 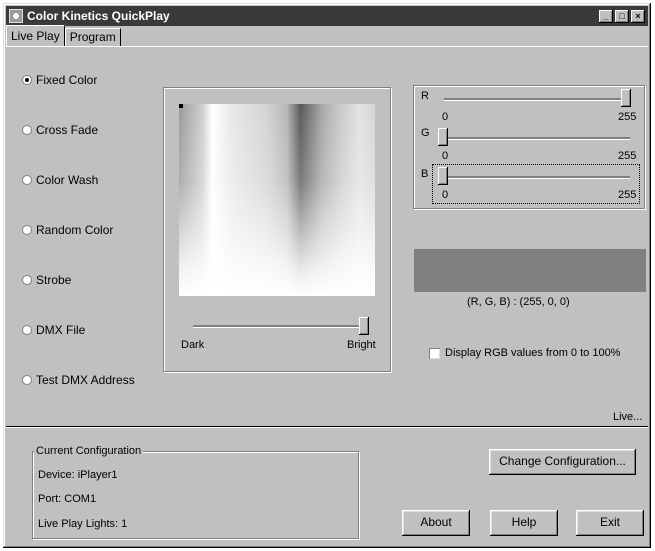 I want to click on b-slider-thumb, so click(x=443, y=176).